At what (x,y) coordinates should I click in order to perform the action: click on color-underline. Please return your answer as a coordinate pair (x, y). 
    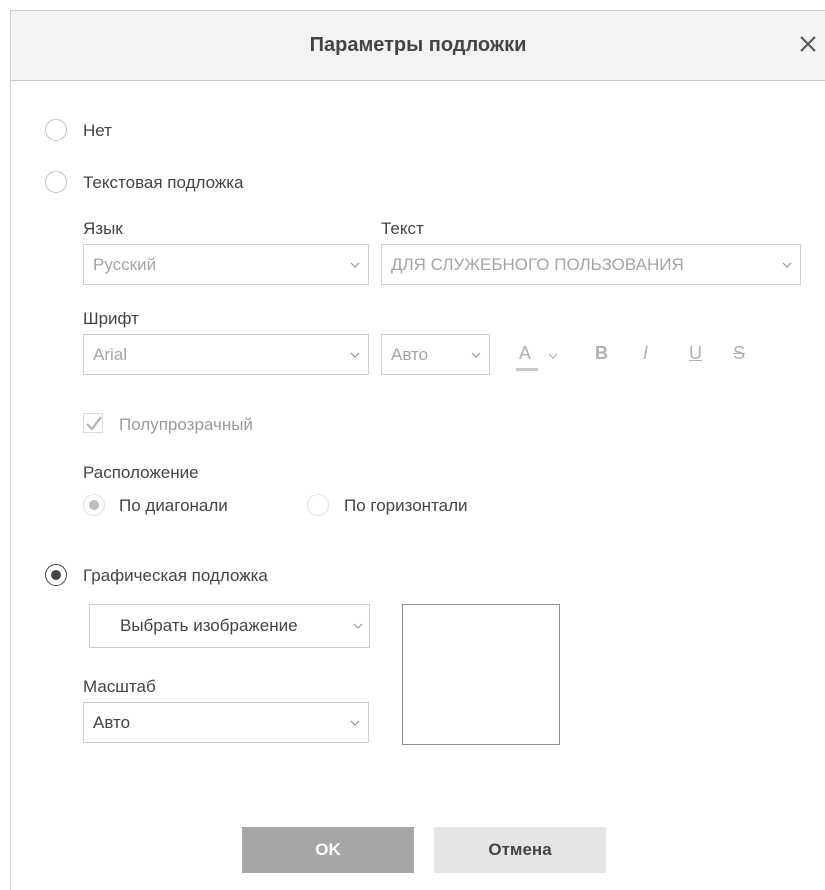
    Looking at the image, I should click on (527, 369).